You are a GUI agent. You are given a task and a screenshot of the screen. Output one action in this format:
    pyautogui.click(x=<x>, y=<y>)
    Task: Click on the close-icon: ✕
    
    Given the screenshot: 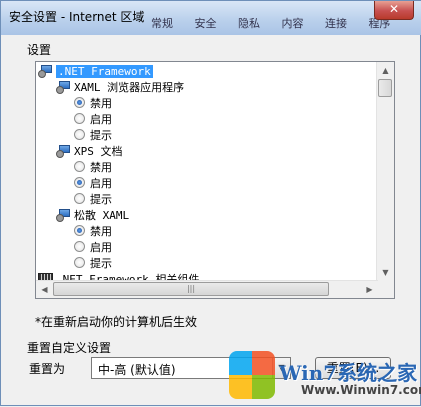 What is the action you would take?
    pyautogui.click(x=394, y=9)
    